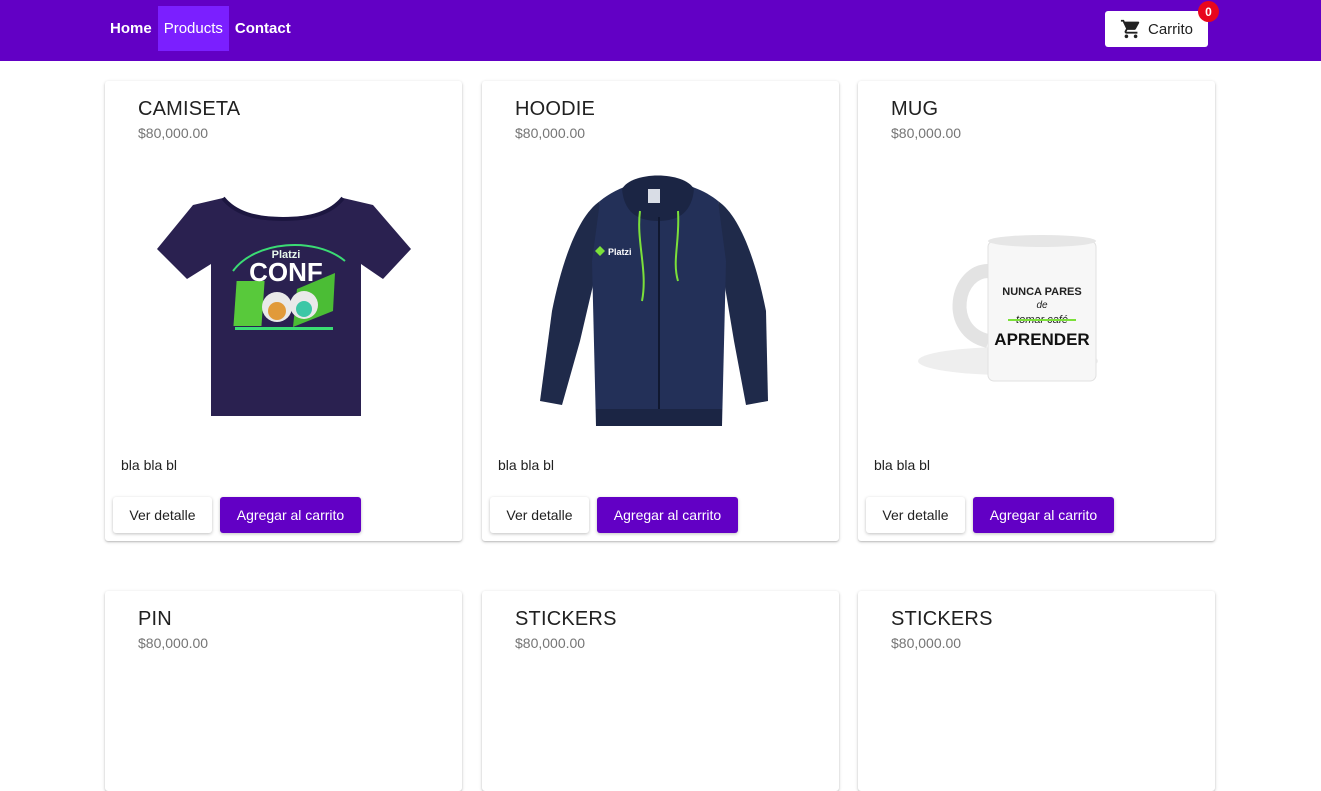 The height and width of the screenshot is (791, 1321). What do you see at coordinates (1041, 339) in the screenshot?
I see `mug-text-line4: APRENDER` at bounding box center [1041, 339].